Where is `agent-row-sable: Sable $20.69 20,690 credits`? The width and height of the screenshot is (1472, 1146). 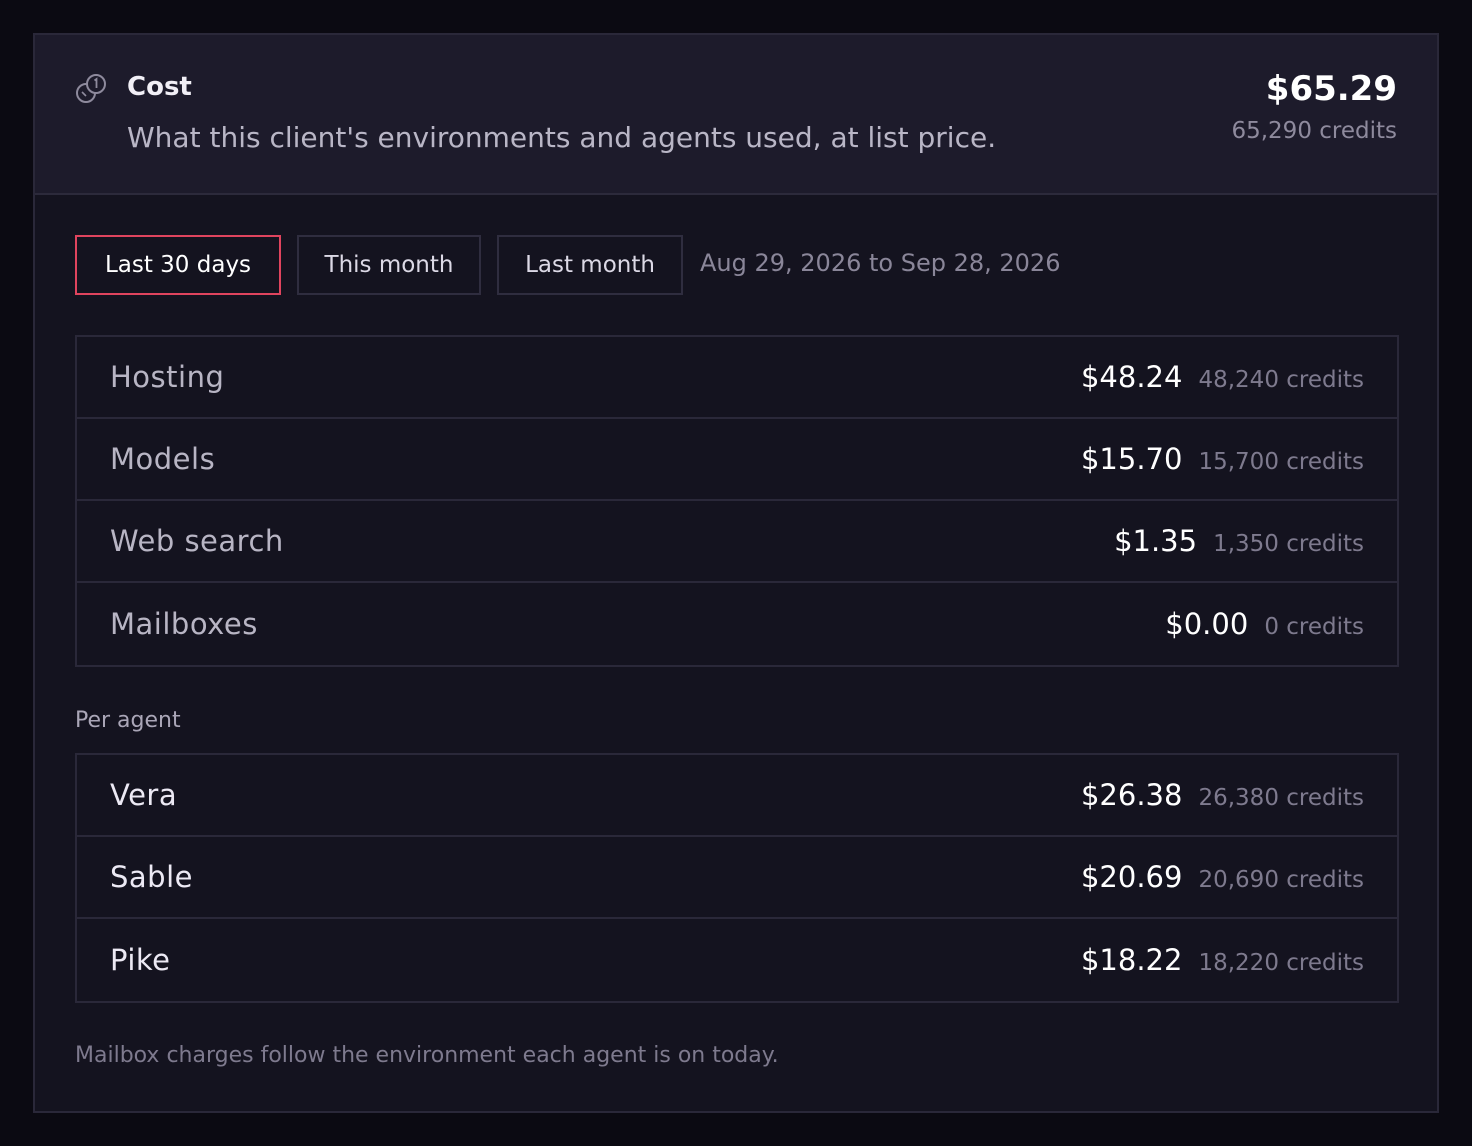 agent-row-sable: Sable $20.69 20,690 credits is located at coordinates (737, 878).